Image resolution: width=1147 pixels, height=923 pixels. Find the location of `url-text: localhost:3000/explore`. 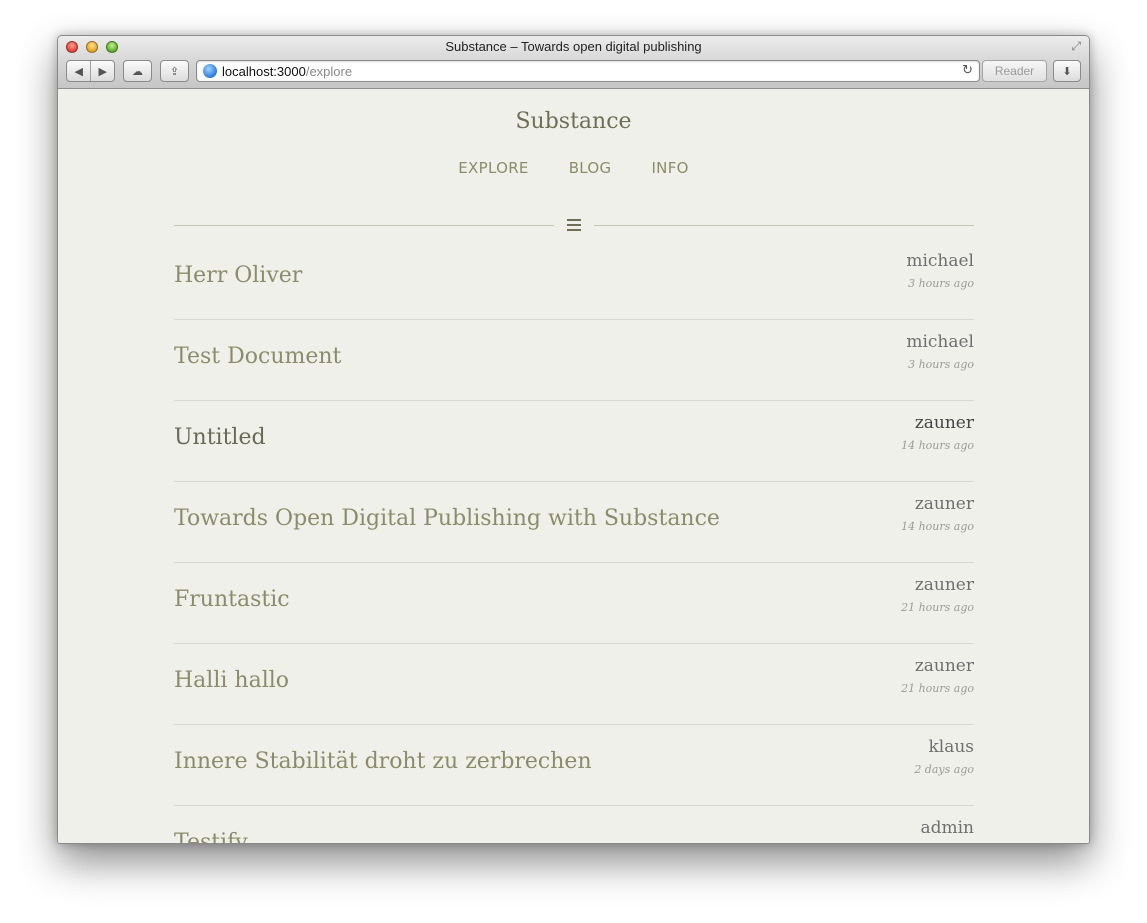

url-text: localhost:3000/explore is located at coordinates (287, 71).